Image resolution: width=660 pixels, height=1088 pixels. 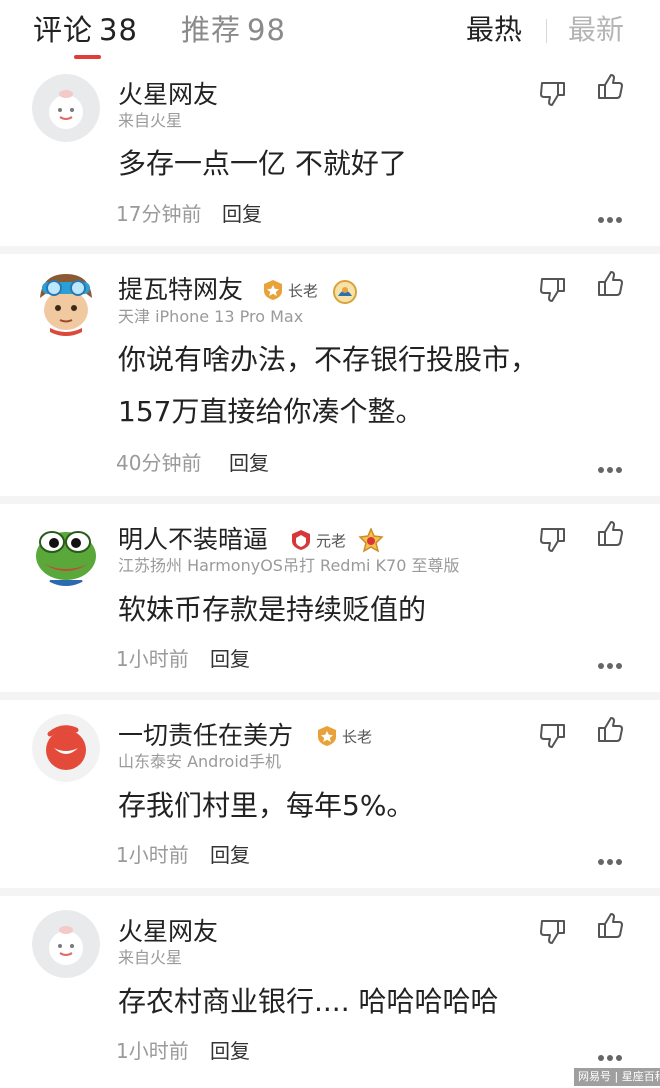 I want to click on logo-avatar-icon, so click(x=66, y=748).